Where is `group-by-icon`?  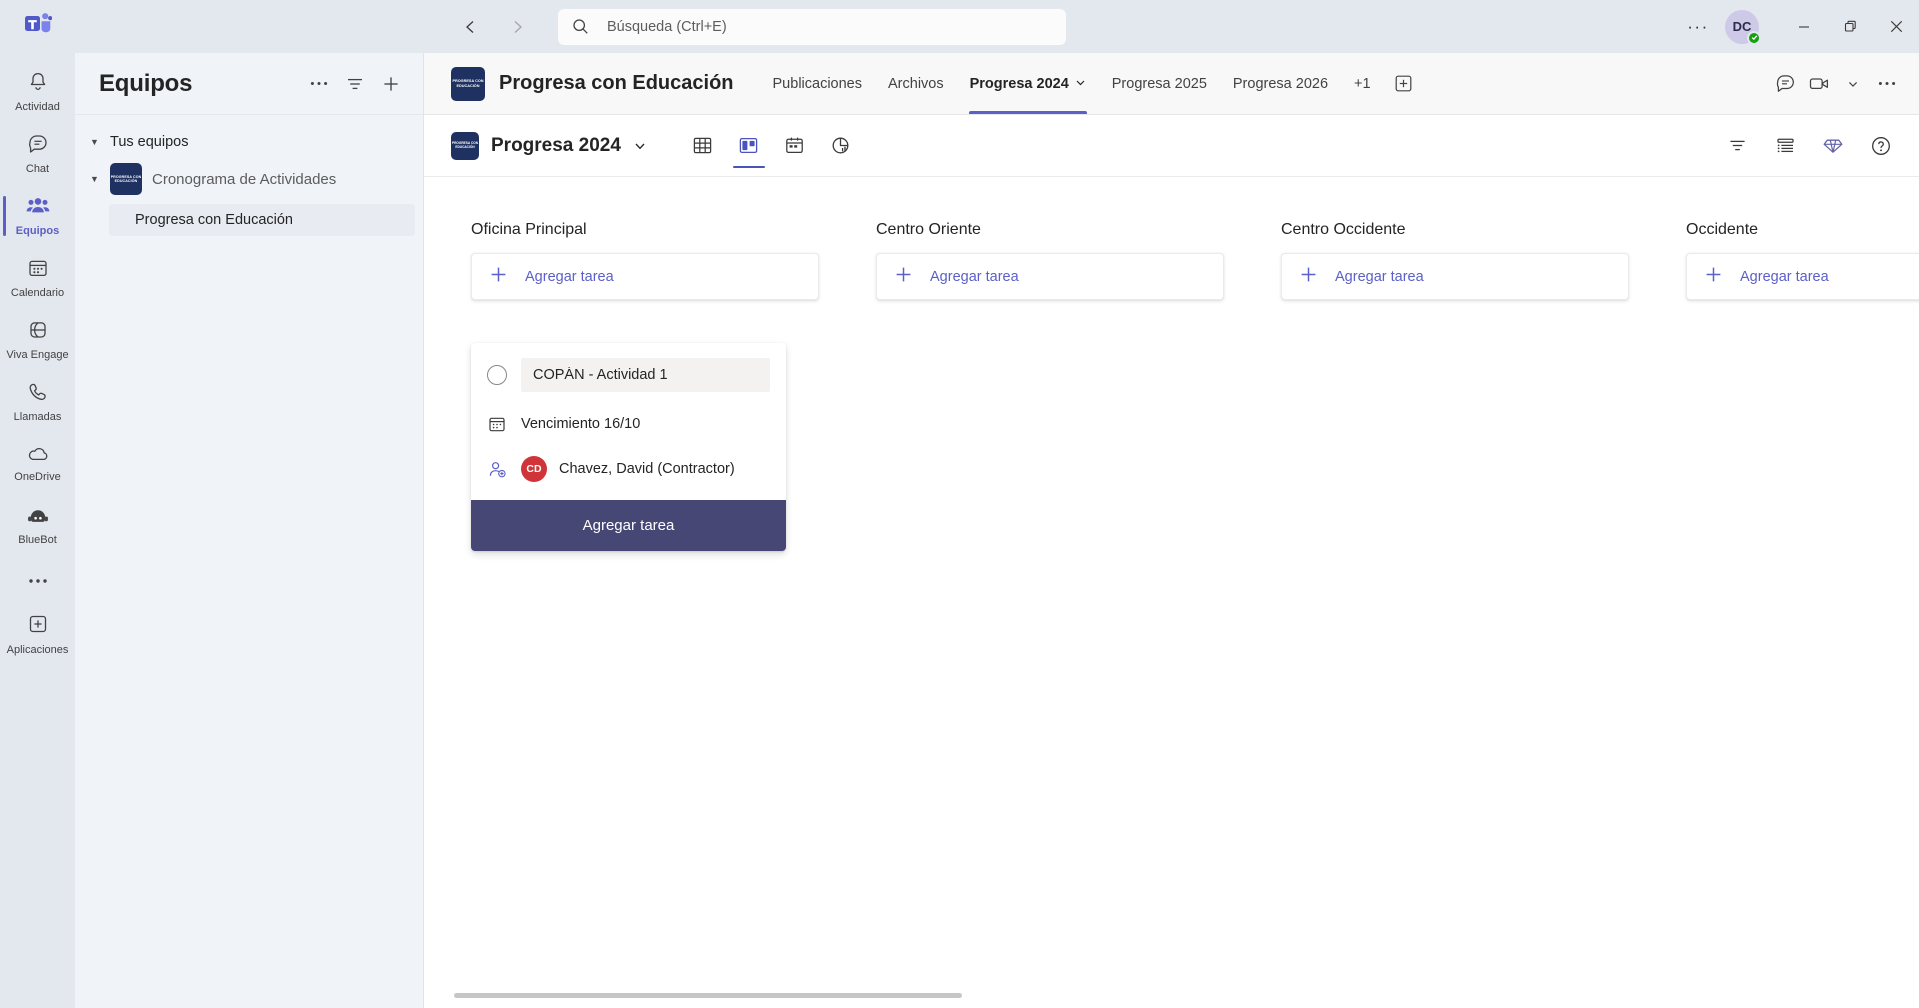 group-by-icon is located at coordinates (1785, 146).